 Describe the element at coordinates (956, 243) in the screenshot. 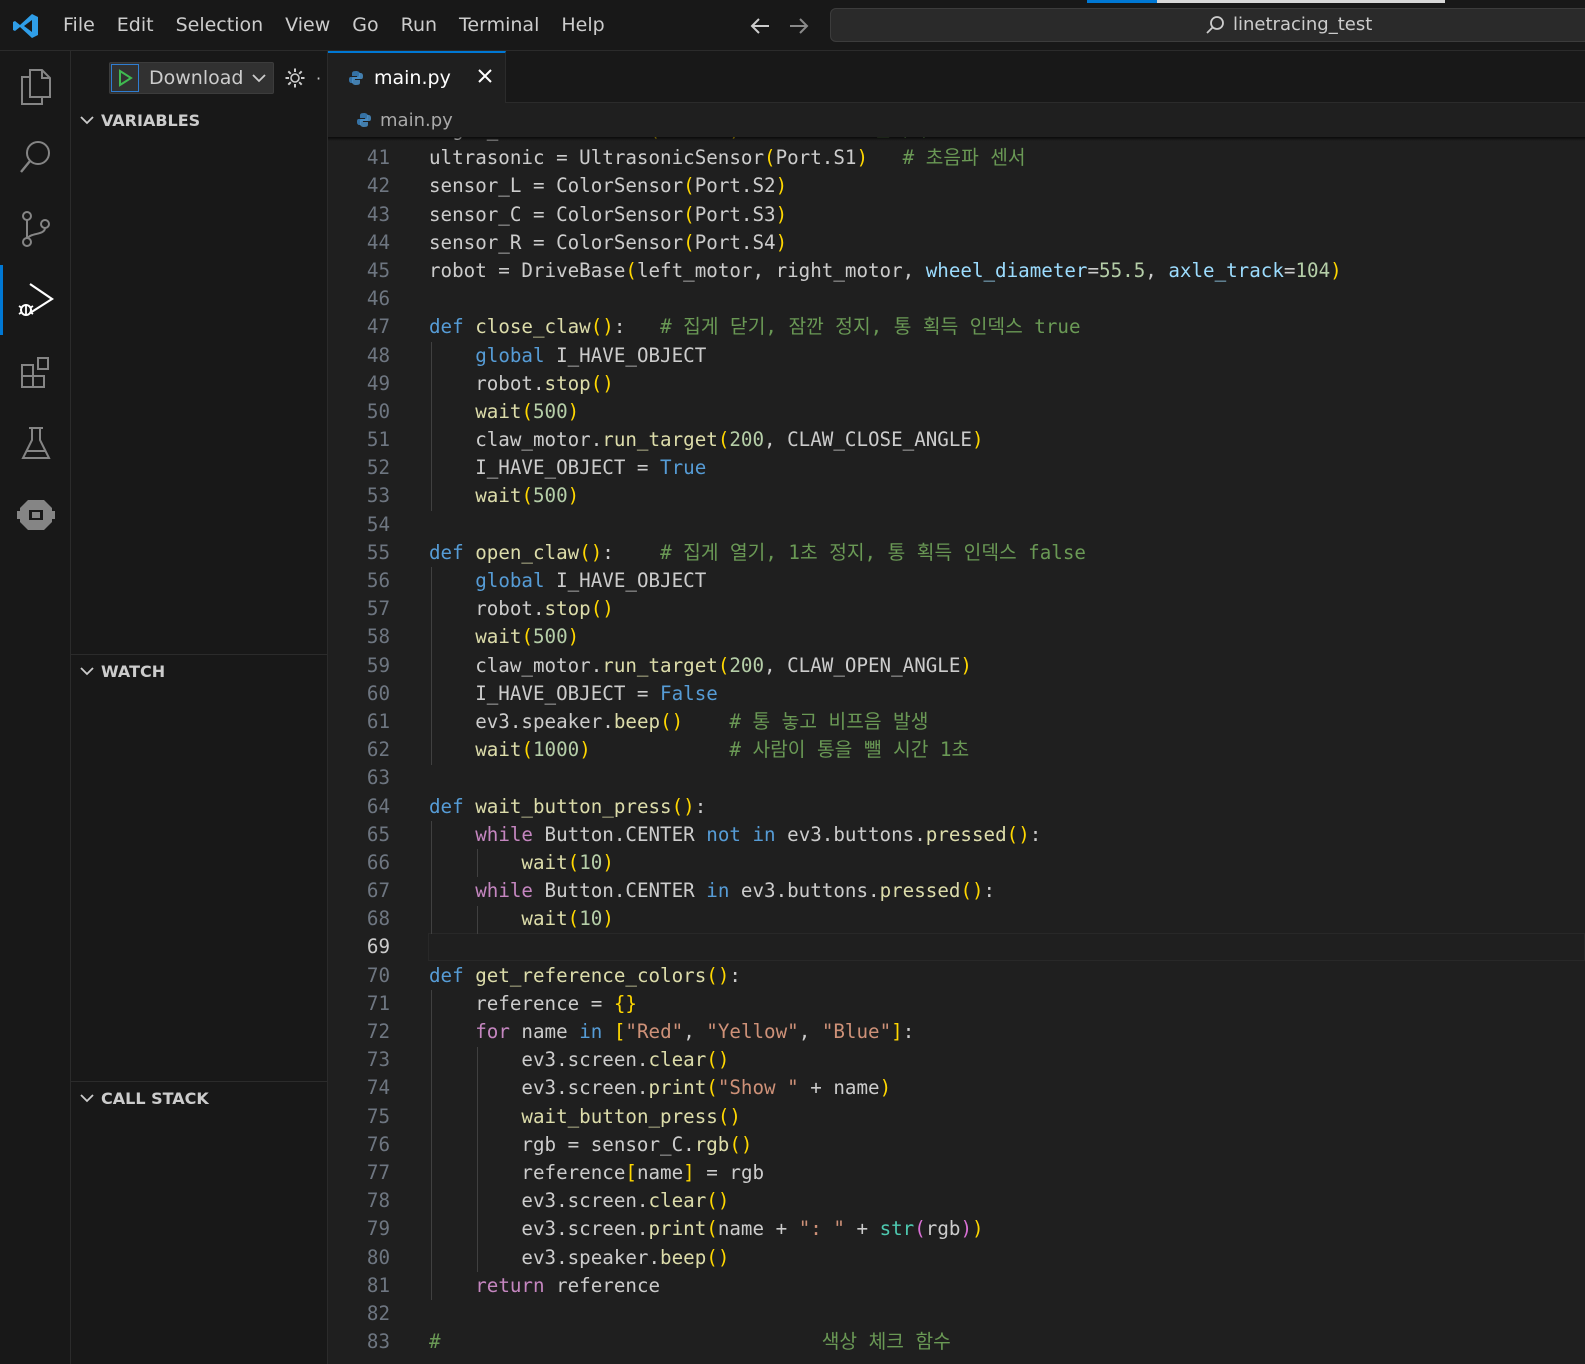

I see `code-line: 44 sensor_R = ColorSensor(Port.S4)` at that location.